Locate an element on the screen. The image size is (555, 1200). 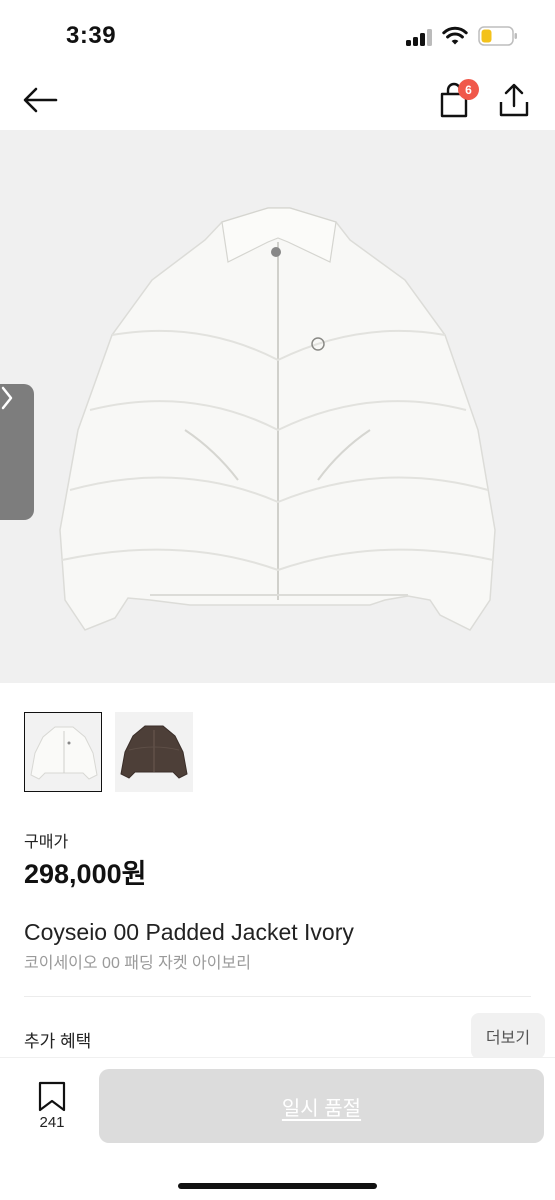
bottom-action-bar: 241 일시 품절 is located at coordinates (277, 1128).